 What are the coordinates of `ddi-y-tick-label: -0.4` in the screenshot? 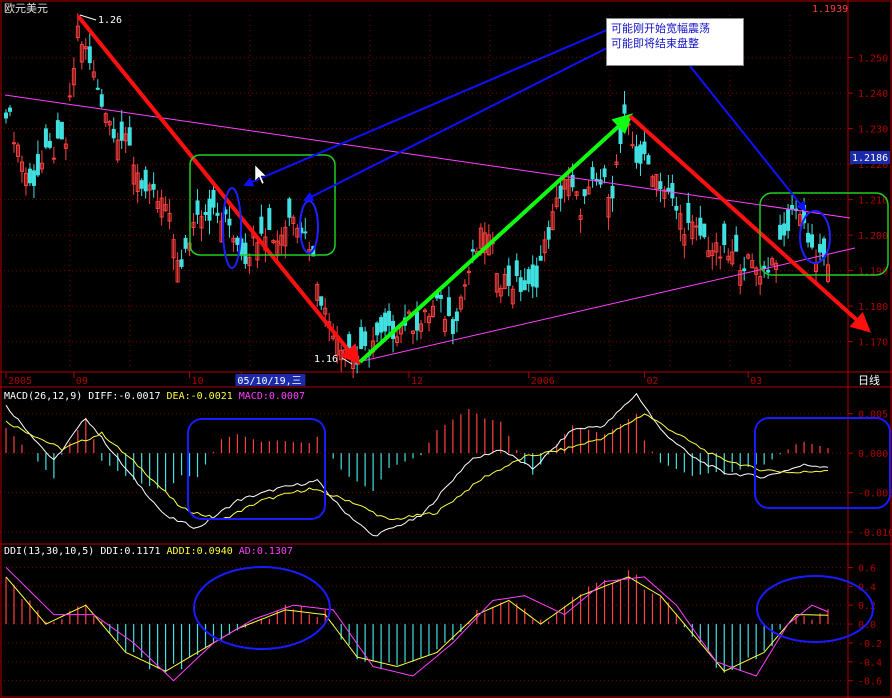 It's located at (870, 663).